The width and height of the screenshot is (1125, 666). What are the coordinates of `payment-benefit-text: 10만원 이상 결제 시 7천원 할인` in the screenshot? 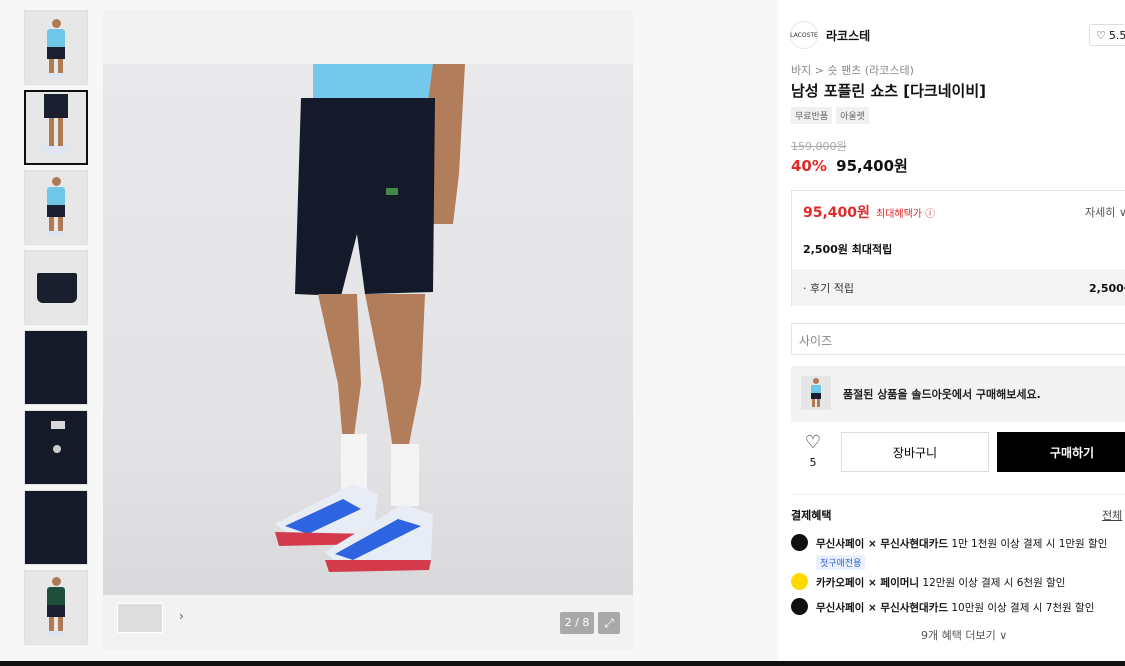 It's located at (1023, 608).